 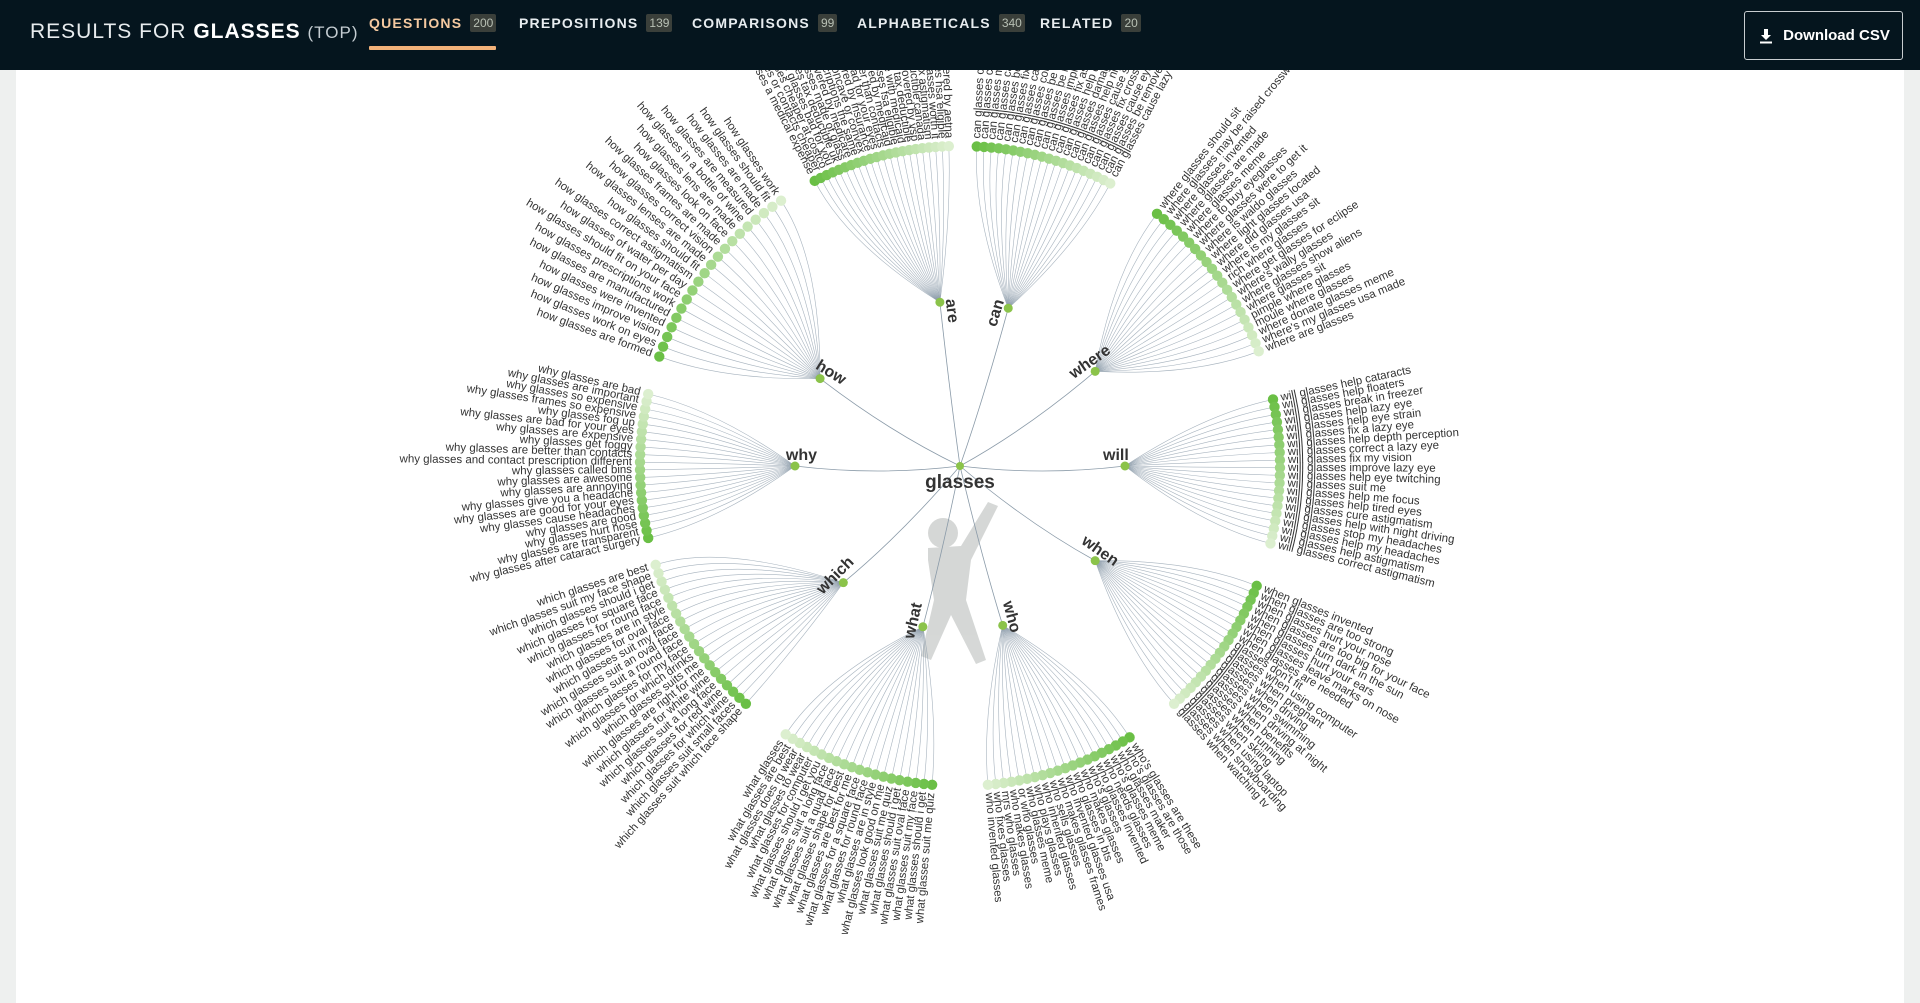 What do you see at coordinates (924, 23) in the screenshot?
I see `tab-label: ALPHABETICALS` at bounding box center [924, 23].